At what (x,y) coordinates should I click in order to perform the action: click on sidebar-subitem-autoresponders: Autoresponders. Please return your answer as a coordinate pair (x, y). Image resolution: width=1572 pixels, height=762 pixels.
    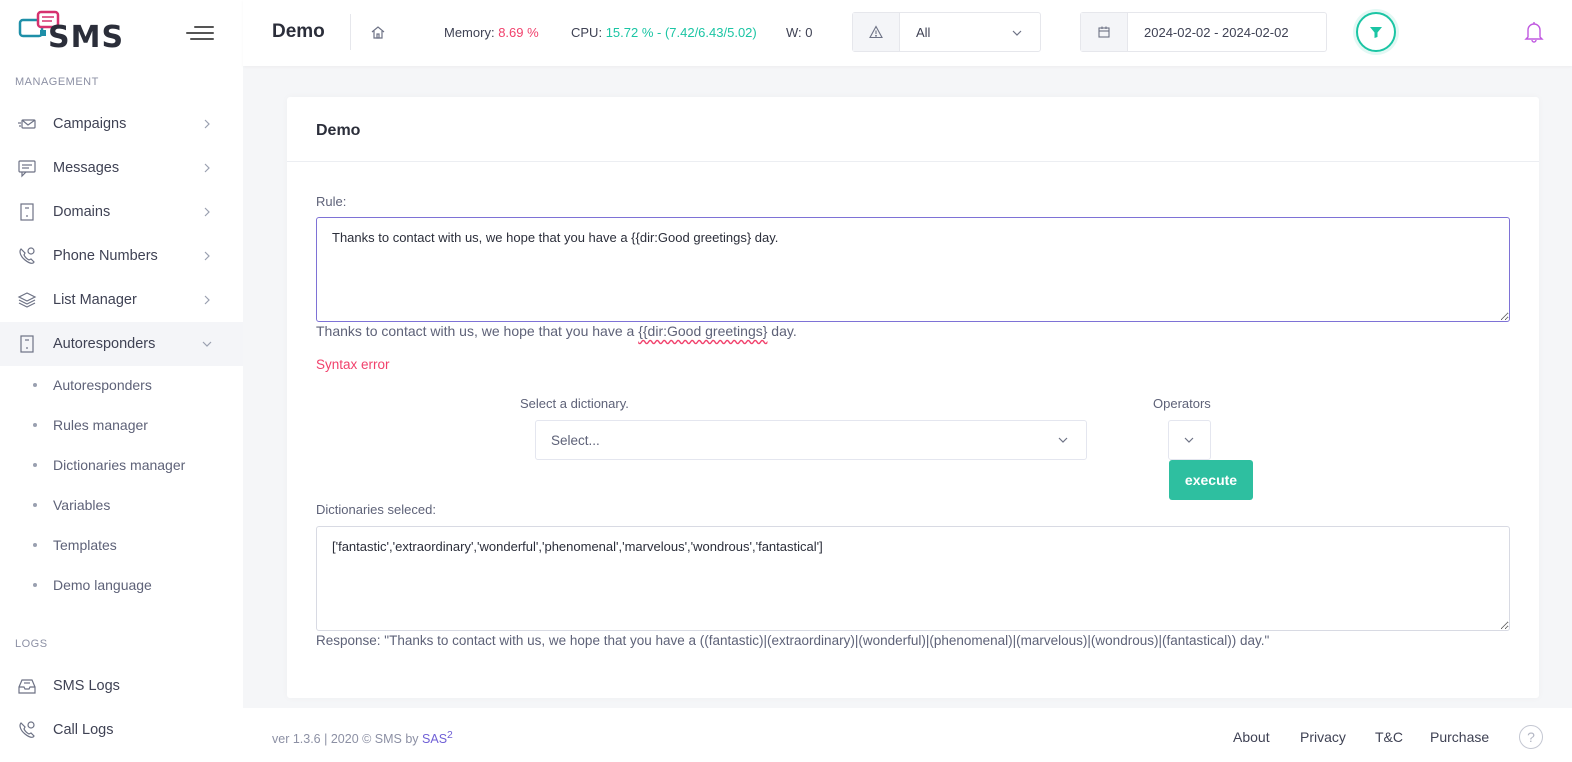
    Looking at the image, I should click on (121, 385).